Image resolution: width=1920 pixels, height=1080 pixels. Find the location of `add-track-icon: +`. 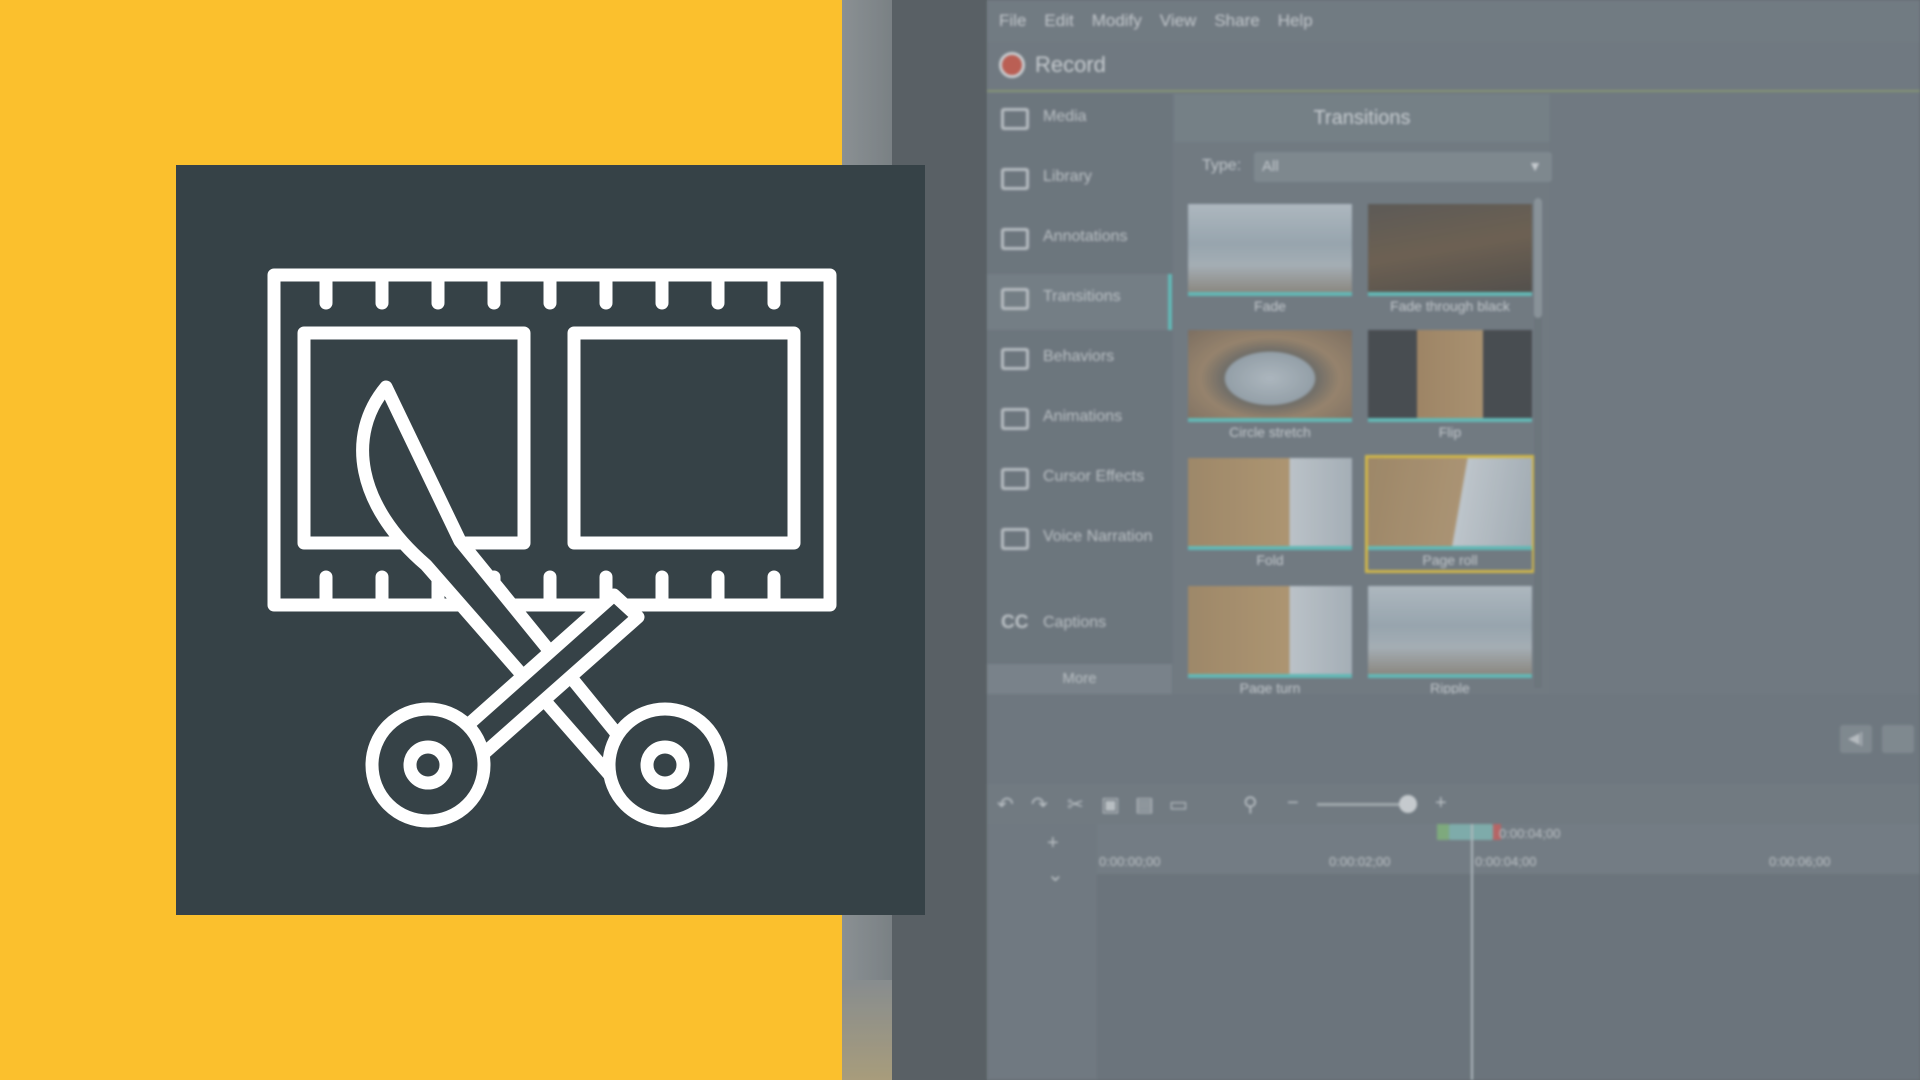

add-track-icon: + is located at coordinates (1053, 843).